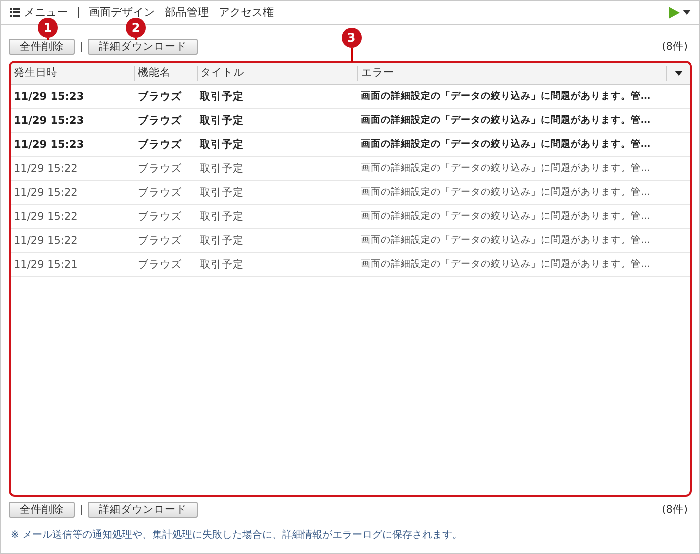  Describe the element at coordinates (72, 73) in the screenshot. I see `column-header: 発生日時` at that location.